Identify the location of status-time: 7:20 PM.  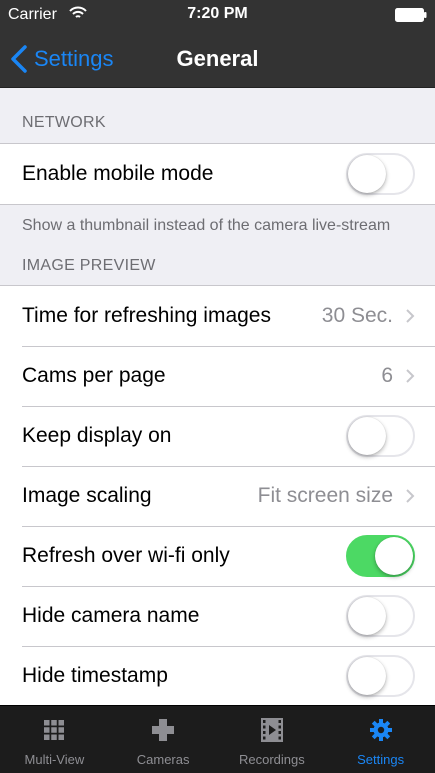
(217, 13).